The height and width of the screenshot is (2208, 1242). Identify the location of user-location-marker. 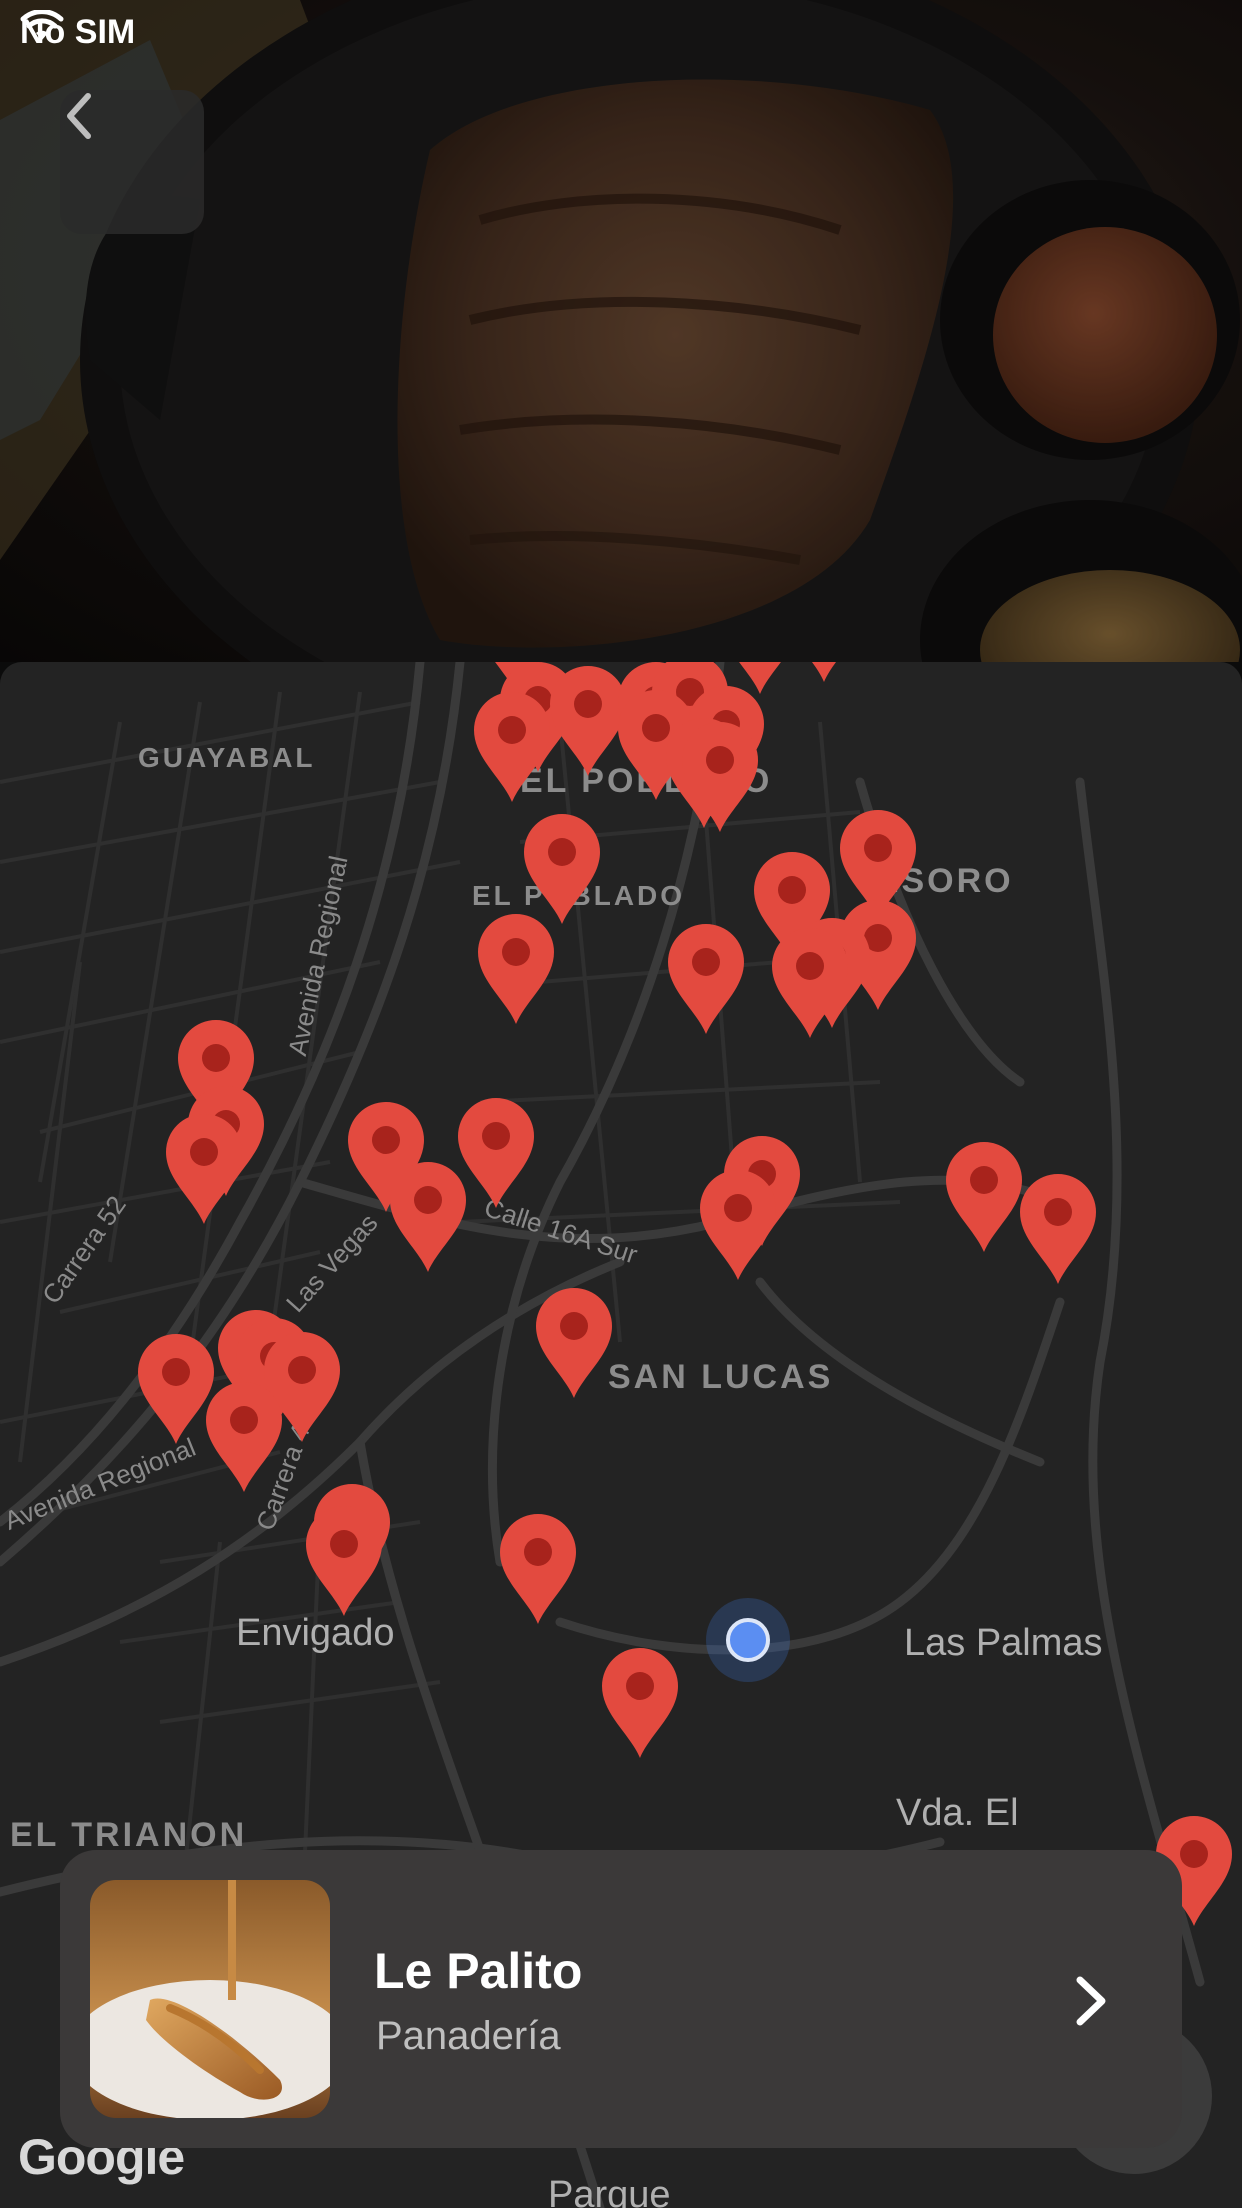
(748, 1640).